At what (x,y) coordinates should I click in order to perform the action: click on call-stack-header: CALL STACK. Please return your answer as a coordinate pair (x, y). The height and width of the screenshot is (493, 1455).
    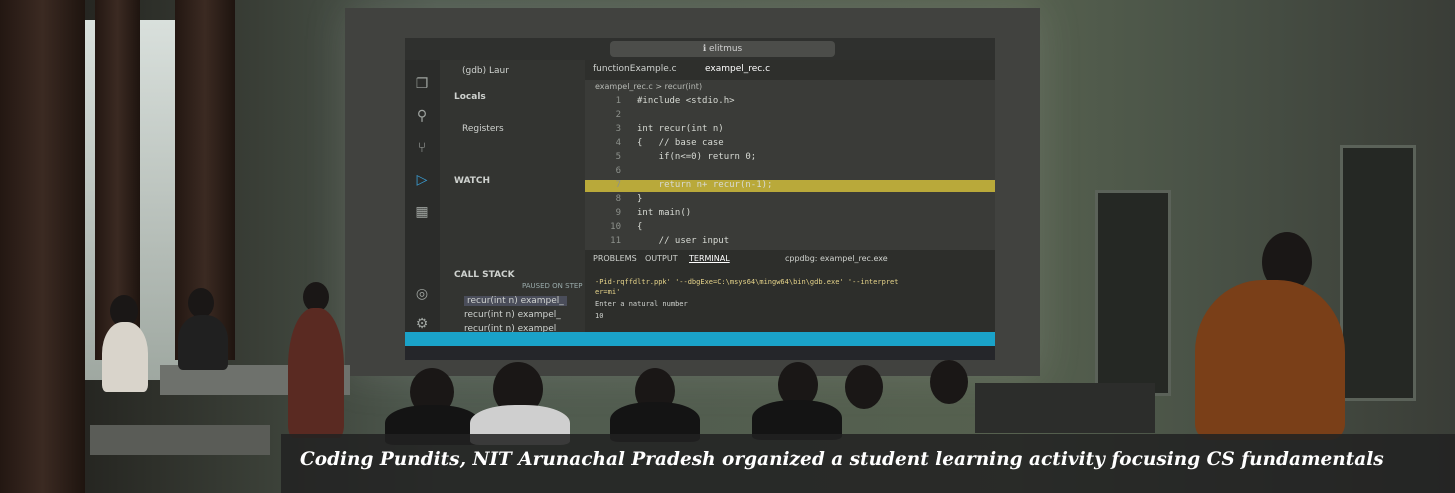
    Looking at the image, I should click on (484, 275).